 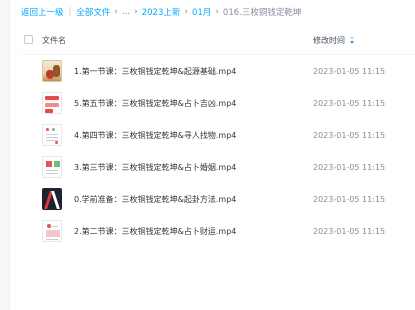 I want to click on file-row: 0.学前准备：三枚铜钱定乾坤&起卦方法.mp4 2023-01-05 11:15, so click(x=218, y=199).